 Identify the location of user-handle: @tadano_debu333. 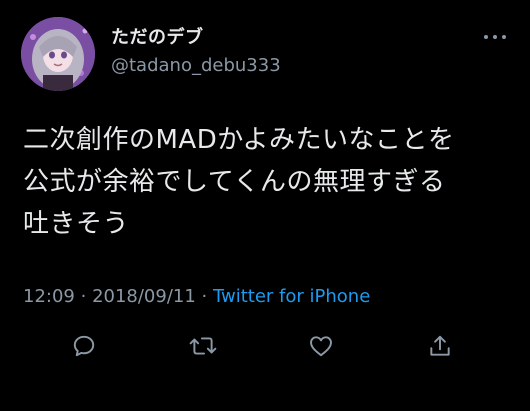
(196, 66).